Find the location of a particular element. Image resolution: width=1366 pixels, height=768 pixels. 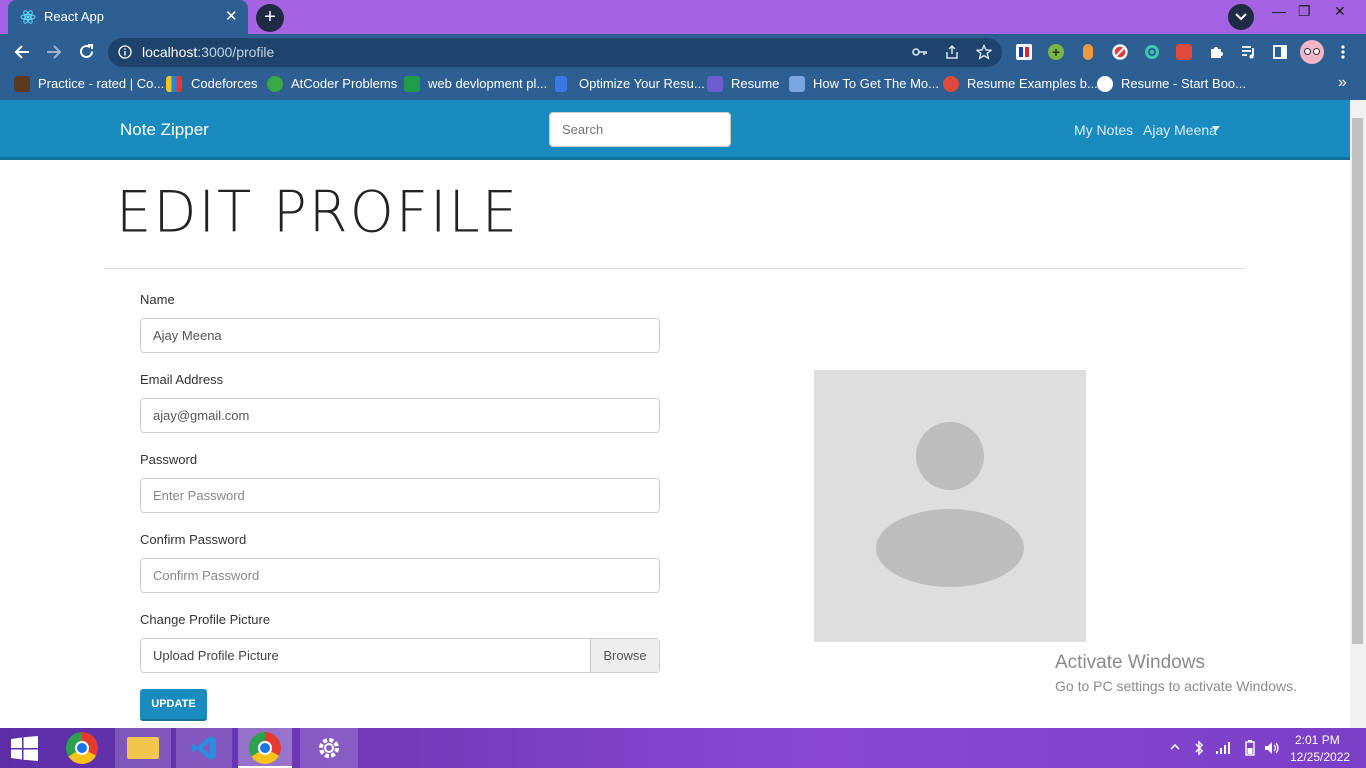

taskbar-settings is located at coordinates (329, 748).